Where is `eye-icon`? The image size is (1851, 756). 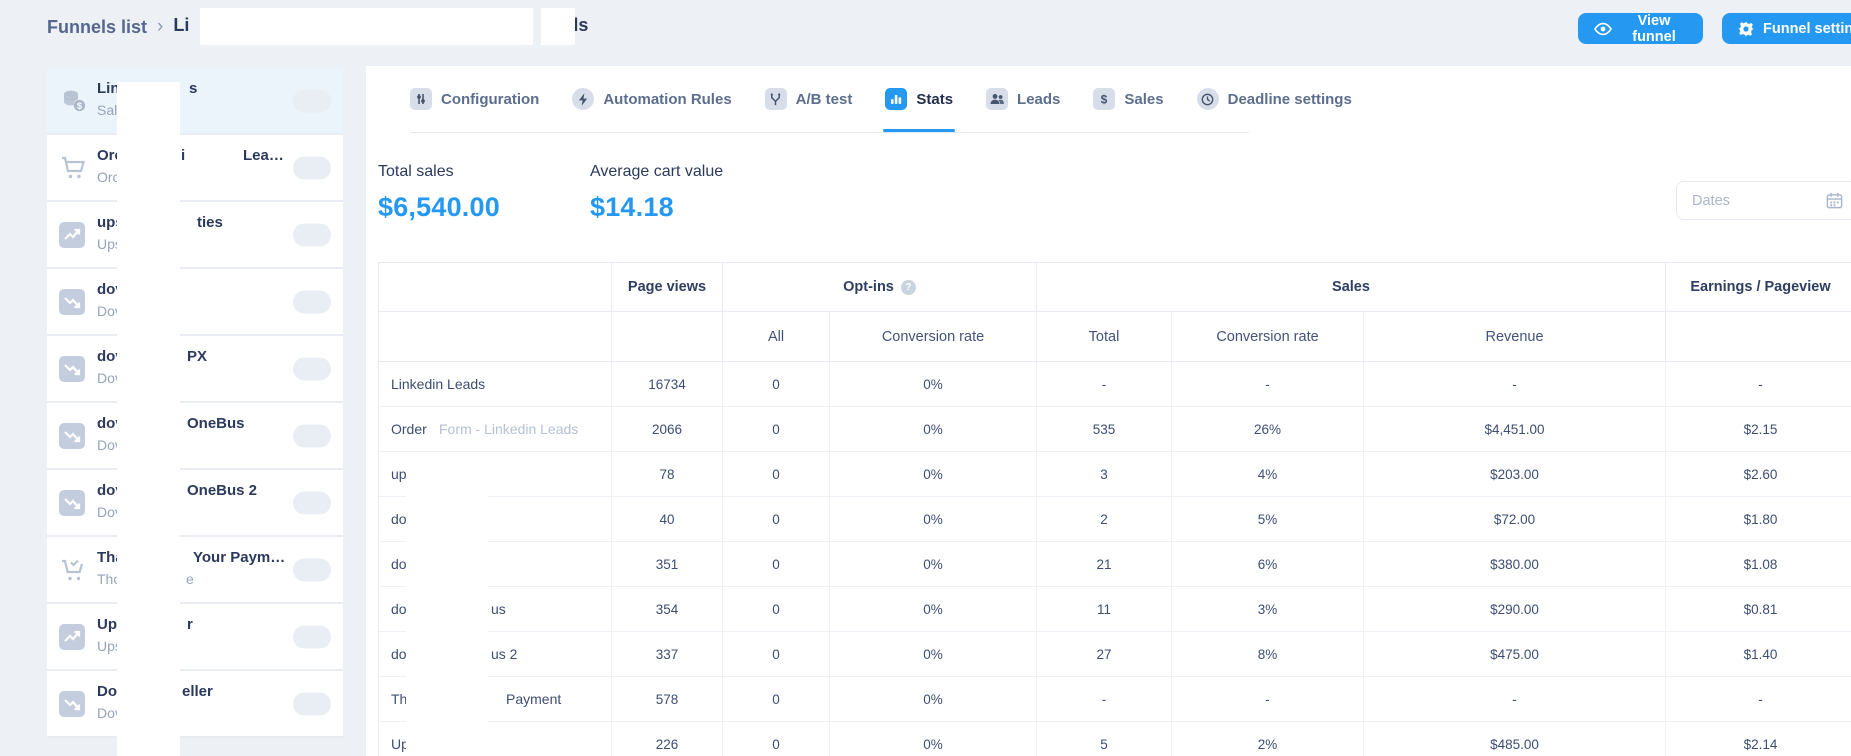 eye-icon is located at coordinates (1603, 29).